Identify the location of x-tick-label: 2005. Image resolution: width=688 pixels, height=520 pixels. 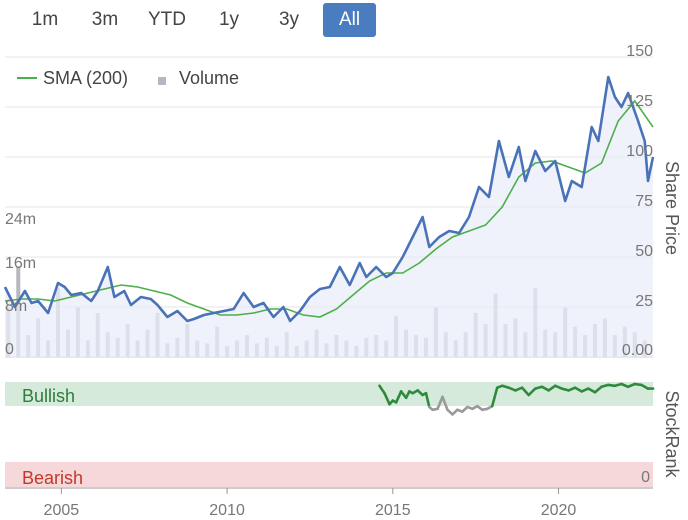
(62, 510).